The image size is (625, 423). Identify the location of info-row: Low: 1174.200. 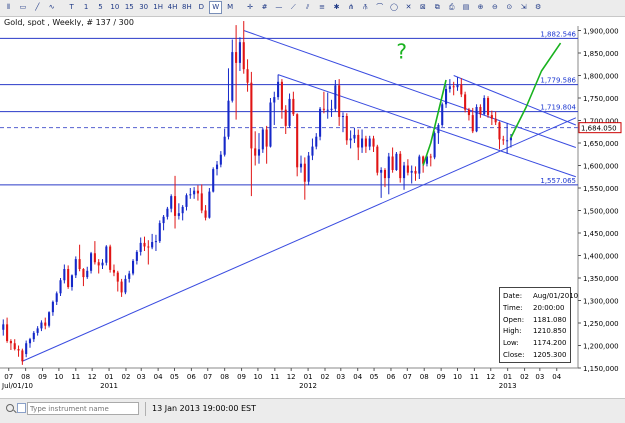
(534, 343).